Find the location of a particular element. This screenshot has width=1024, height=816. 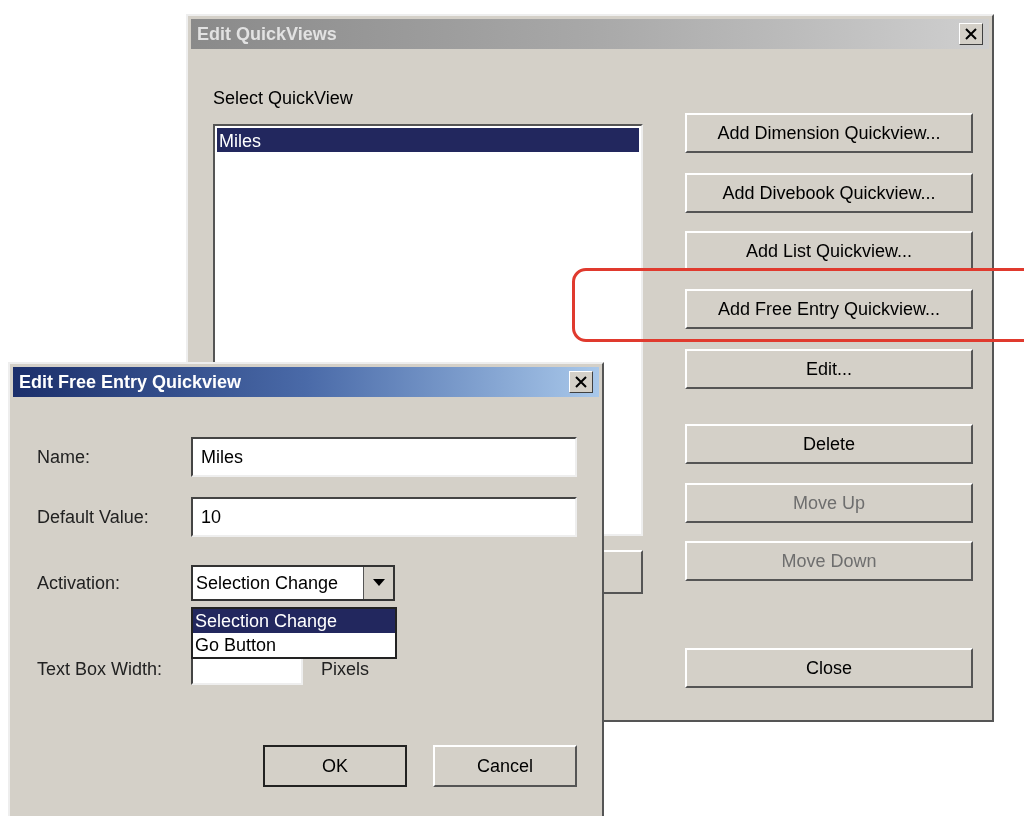

unit-label: Pixels is located at coordinates (345, 669).